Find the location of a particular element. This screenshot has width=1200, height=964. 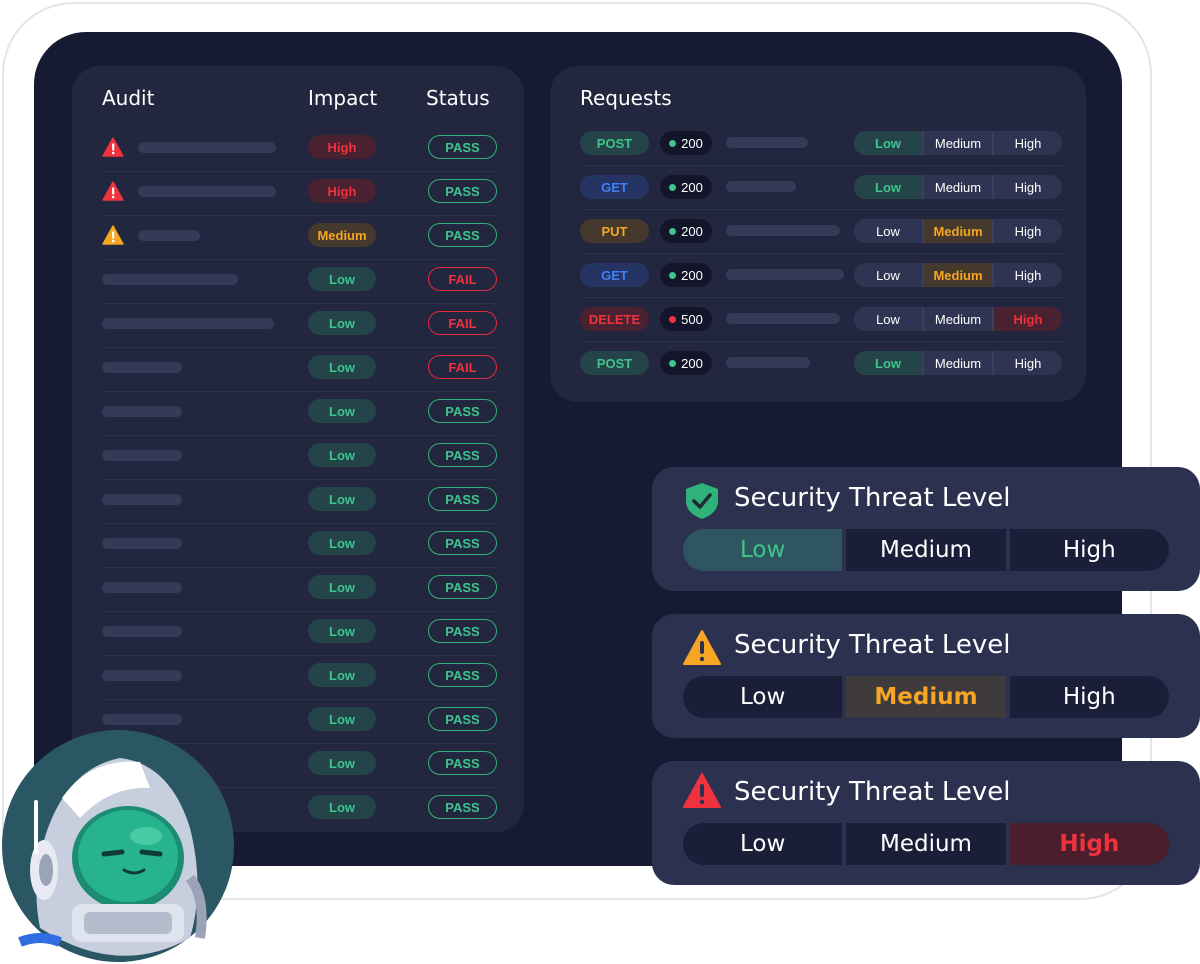

audit-header: Audit is located at coordinates (128, 98).